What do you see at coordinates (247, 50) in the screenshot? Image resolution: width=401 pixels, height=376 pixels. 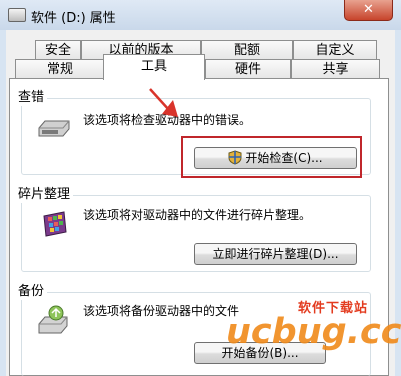 I see `tab-quota: 配额` at bounding box center [247, 50].